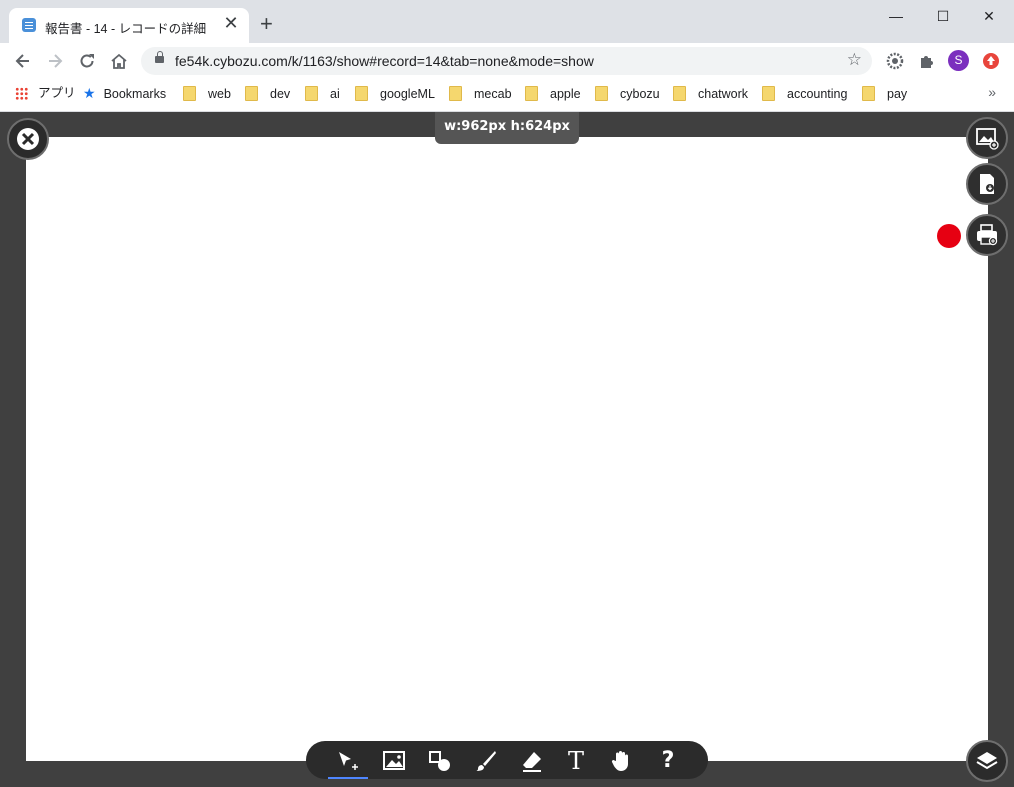 The width and height of the screenshot is (1014, 787). I want to click on bookmarks-overflow-icon: », so click(992, 92).